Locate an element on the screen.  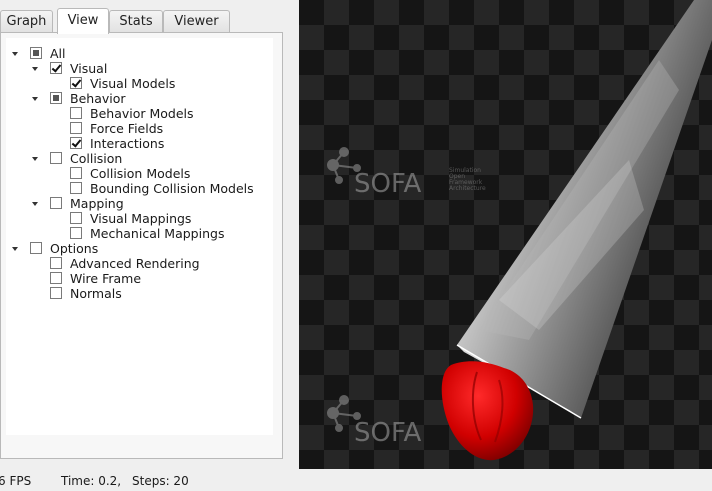
tree-item-label: Normals is located at coordinates (96, 293).